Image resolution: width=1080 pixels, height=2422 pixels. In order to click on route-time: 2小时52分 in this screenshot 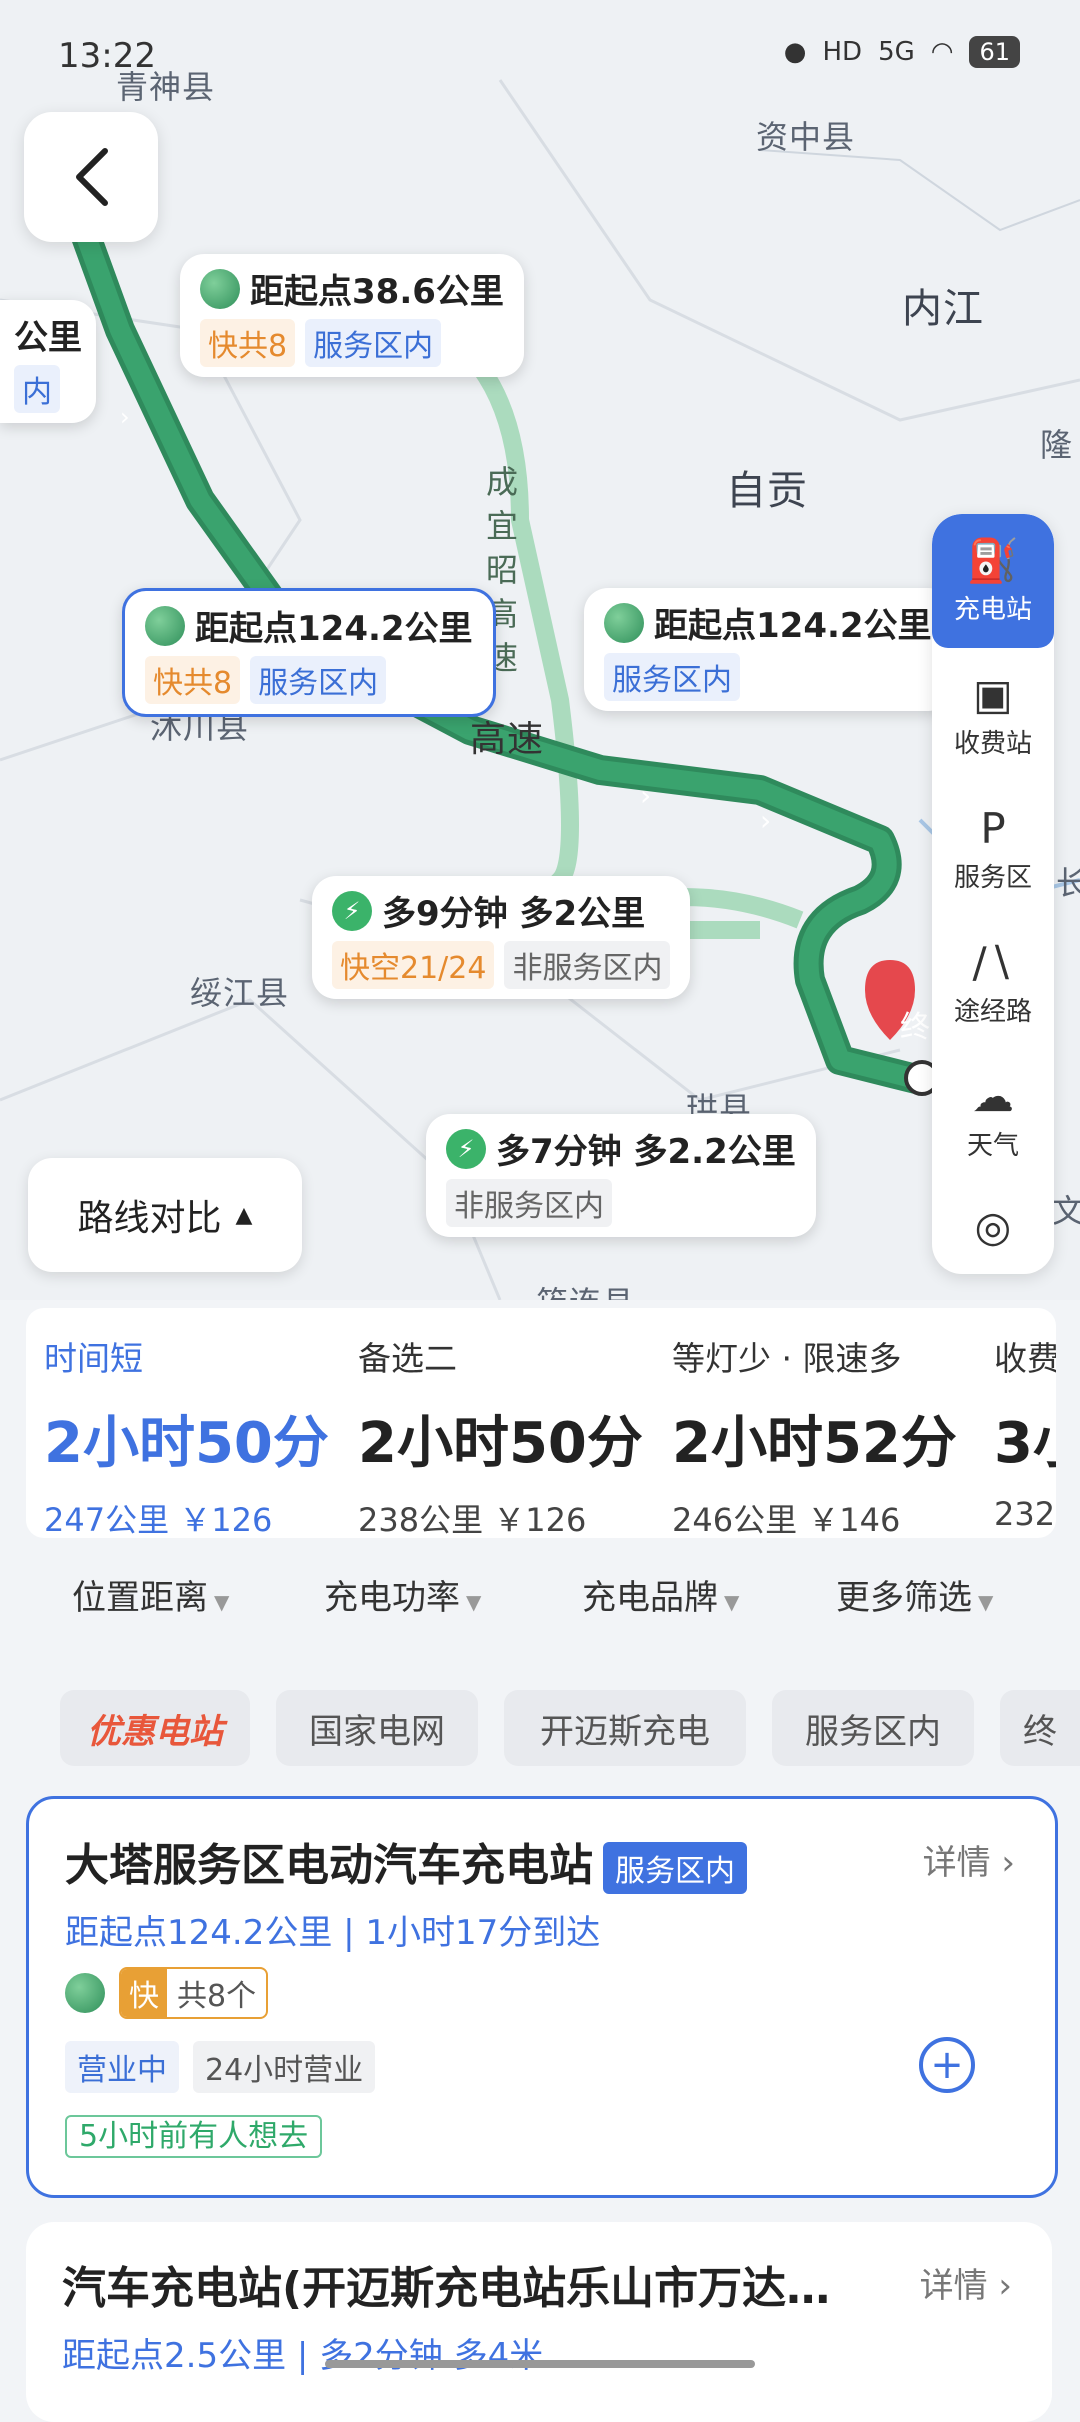, I will do `click(814, 1443)`.